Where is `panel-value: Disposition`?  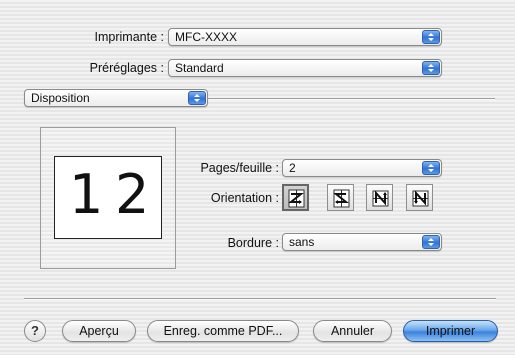
panel-value: Disposition is located at coordinates (60, 98).